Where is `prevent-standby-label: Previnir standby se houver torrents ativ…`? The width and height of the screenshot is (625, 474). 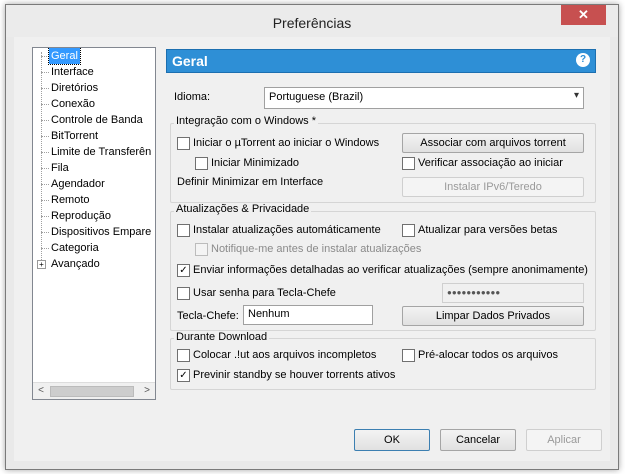 prevent-standby-label: Previnir standby se houver torrents ativ… is located at coordinates (294, 375).